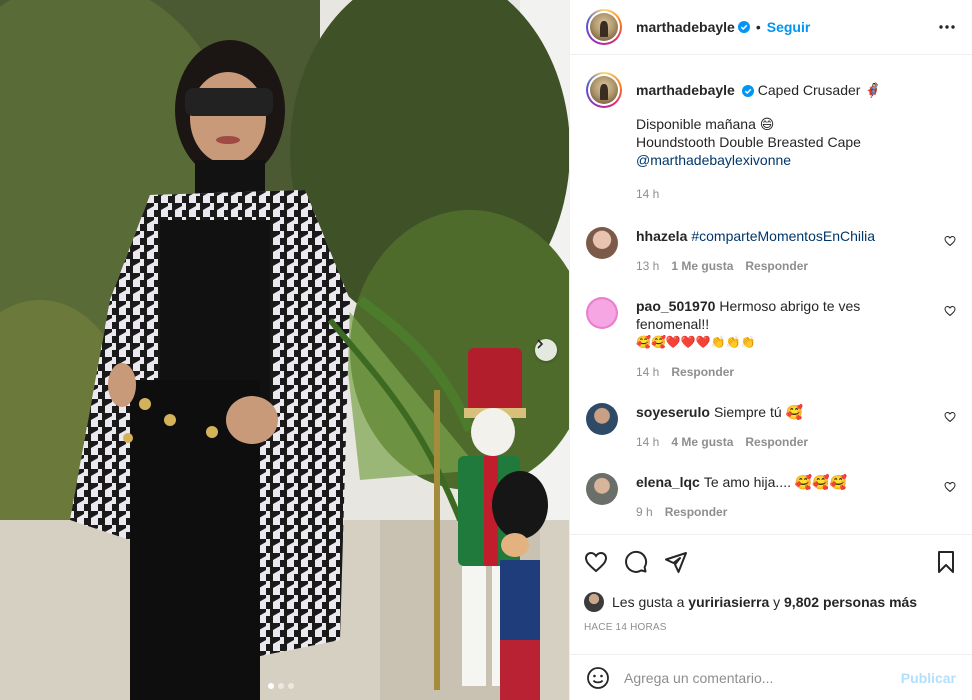 This screenshot has width=972, height=700. What do you see at coordinates (702, 442) in the screenshot?
I see `comment-likes: 4 Me gusta` at bounding box center [702, 442].